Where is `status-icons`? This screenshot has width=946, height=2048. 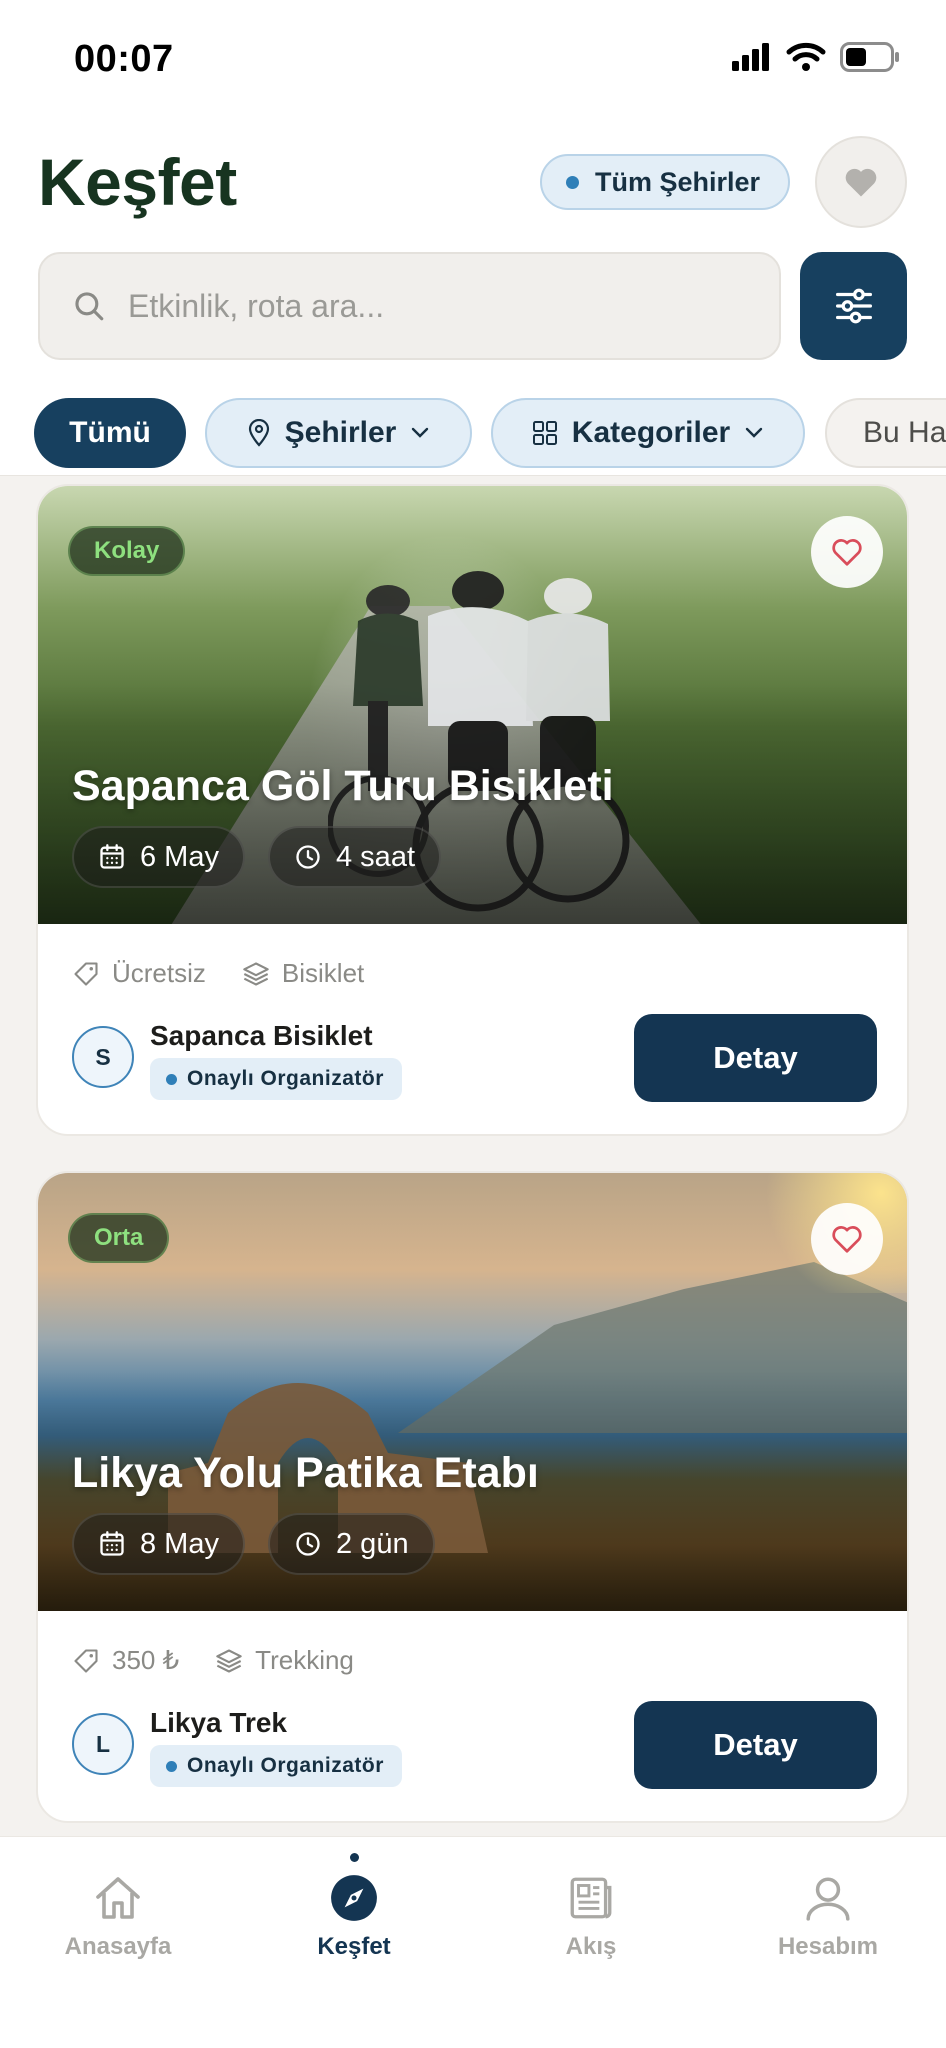
status-icons is located at coordinates (816, 57).